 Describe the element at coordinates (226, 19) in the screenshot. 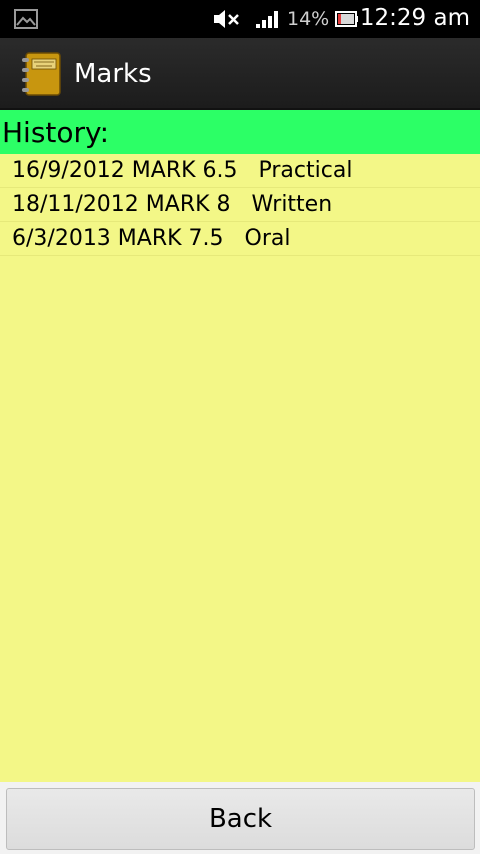

I see `mute-icon` at that location.